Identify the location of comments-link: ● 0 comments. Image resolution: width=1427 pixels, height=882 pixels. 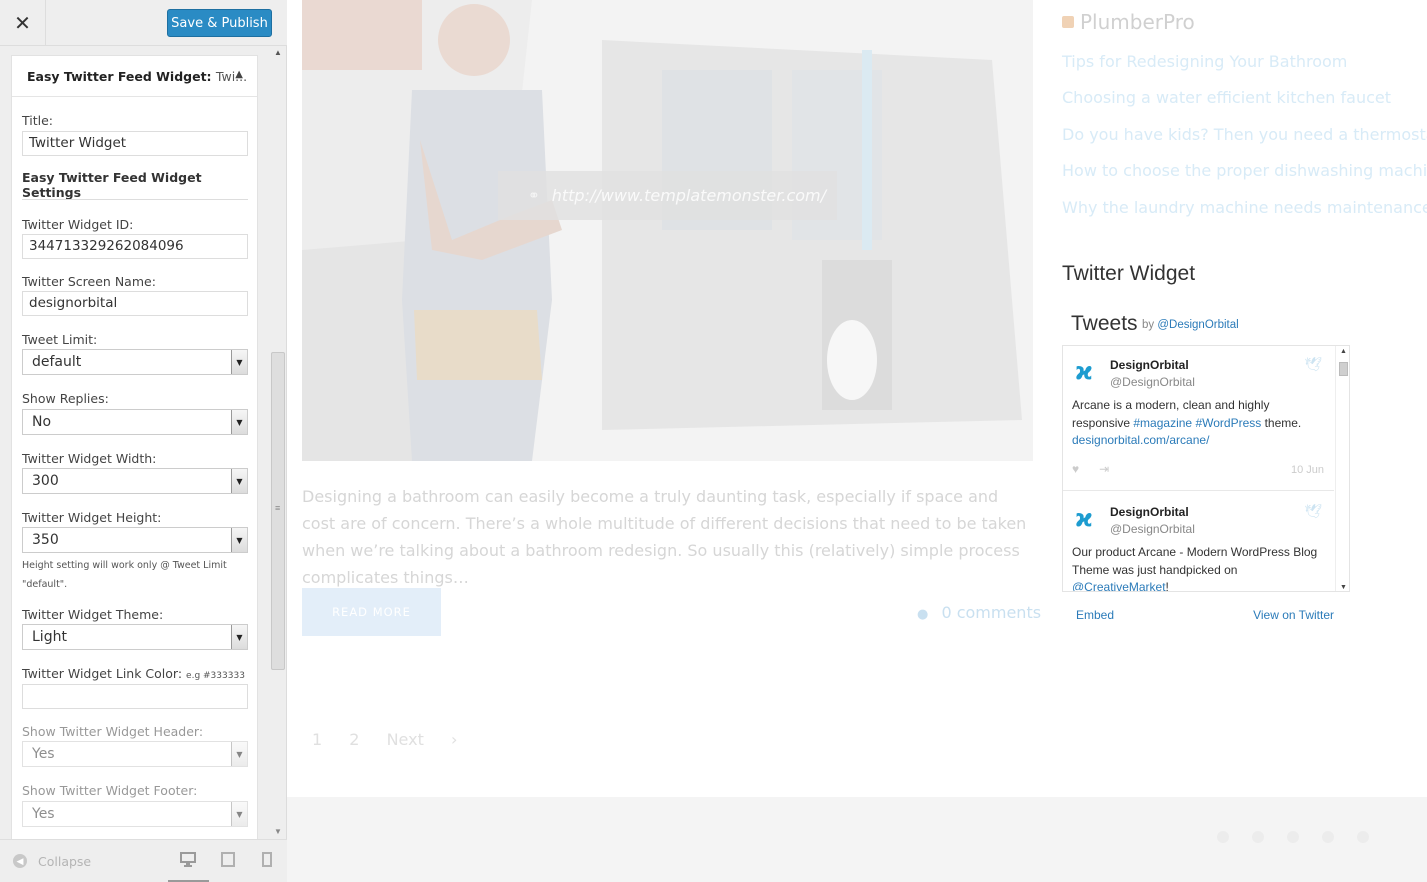
(979, 612).